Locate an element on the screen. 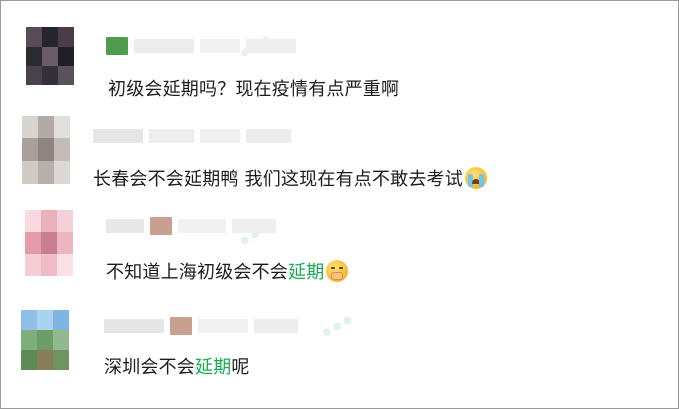  comment-text: 初级会延期吗？现在疫情有点严重啊 is located at coordinates (254, 89).